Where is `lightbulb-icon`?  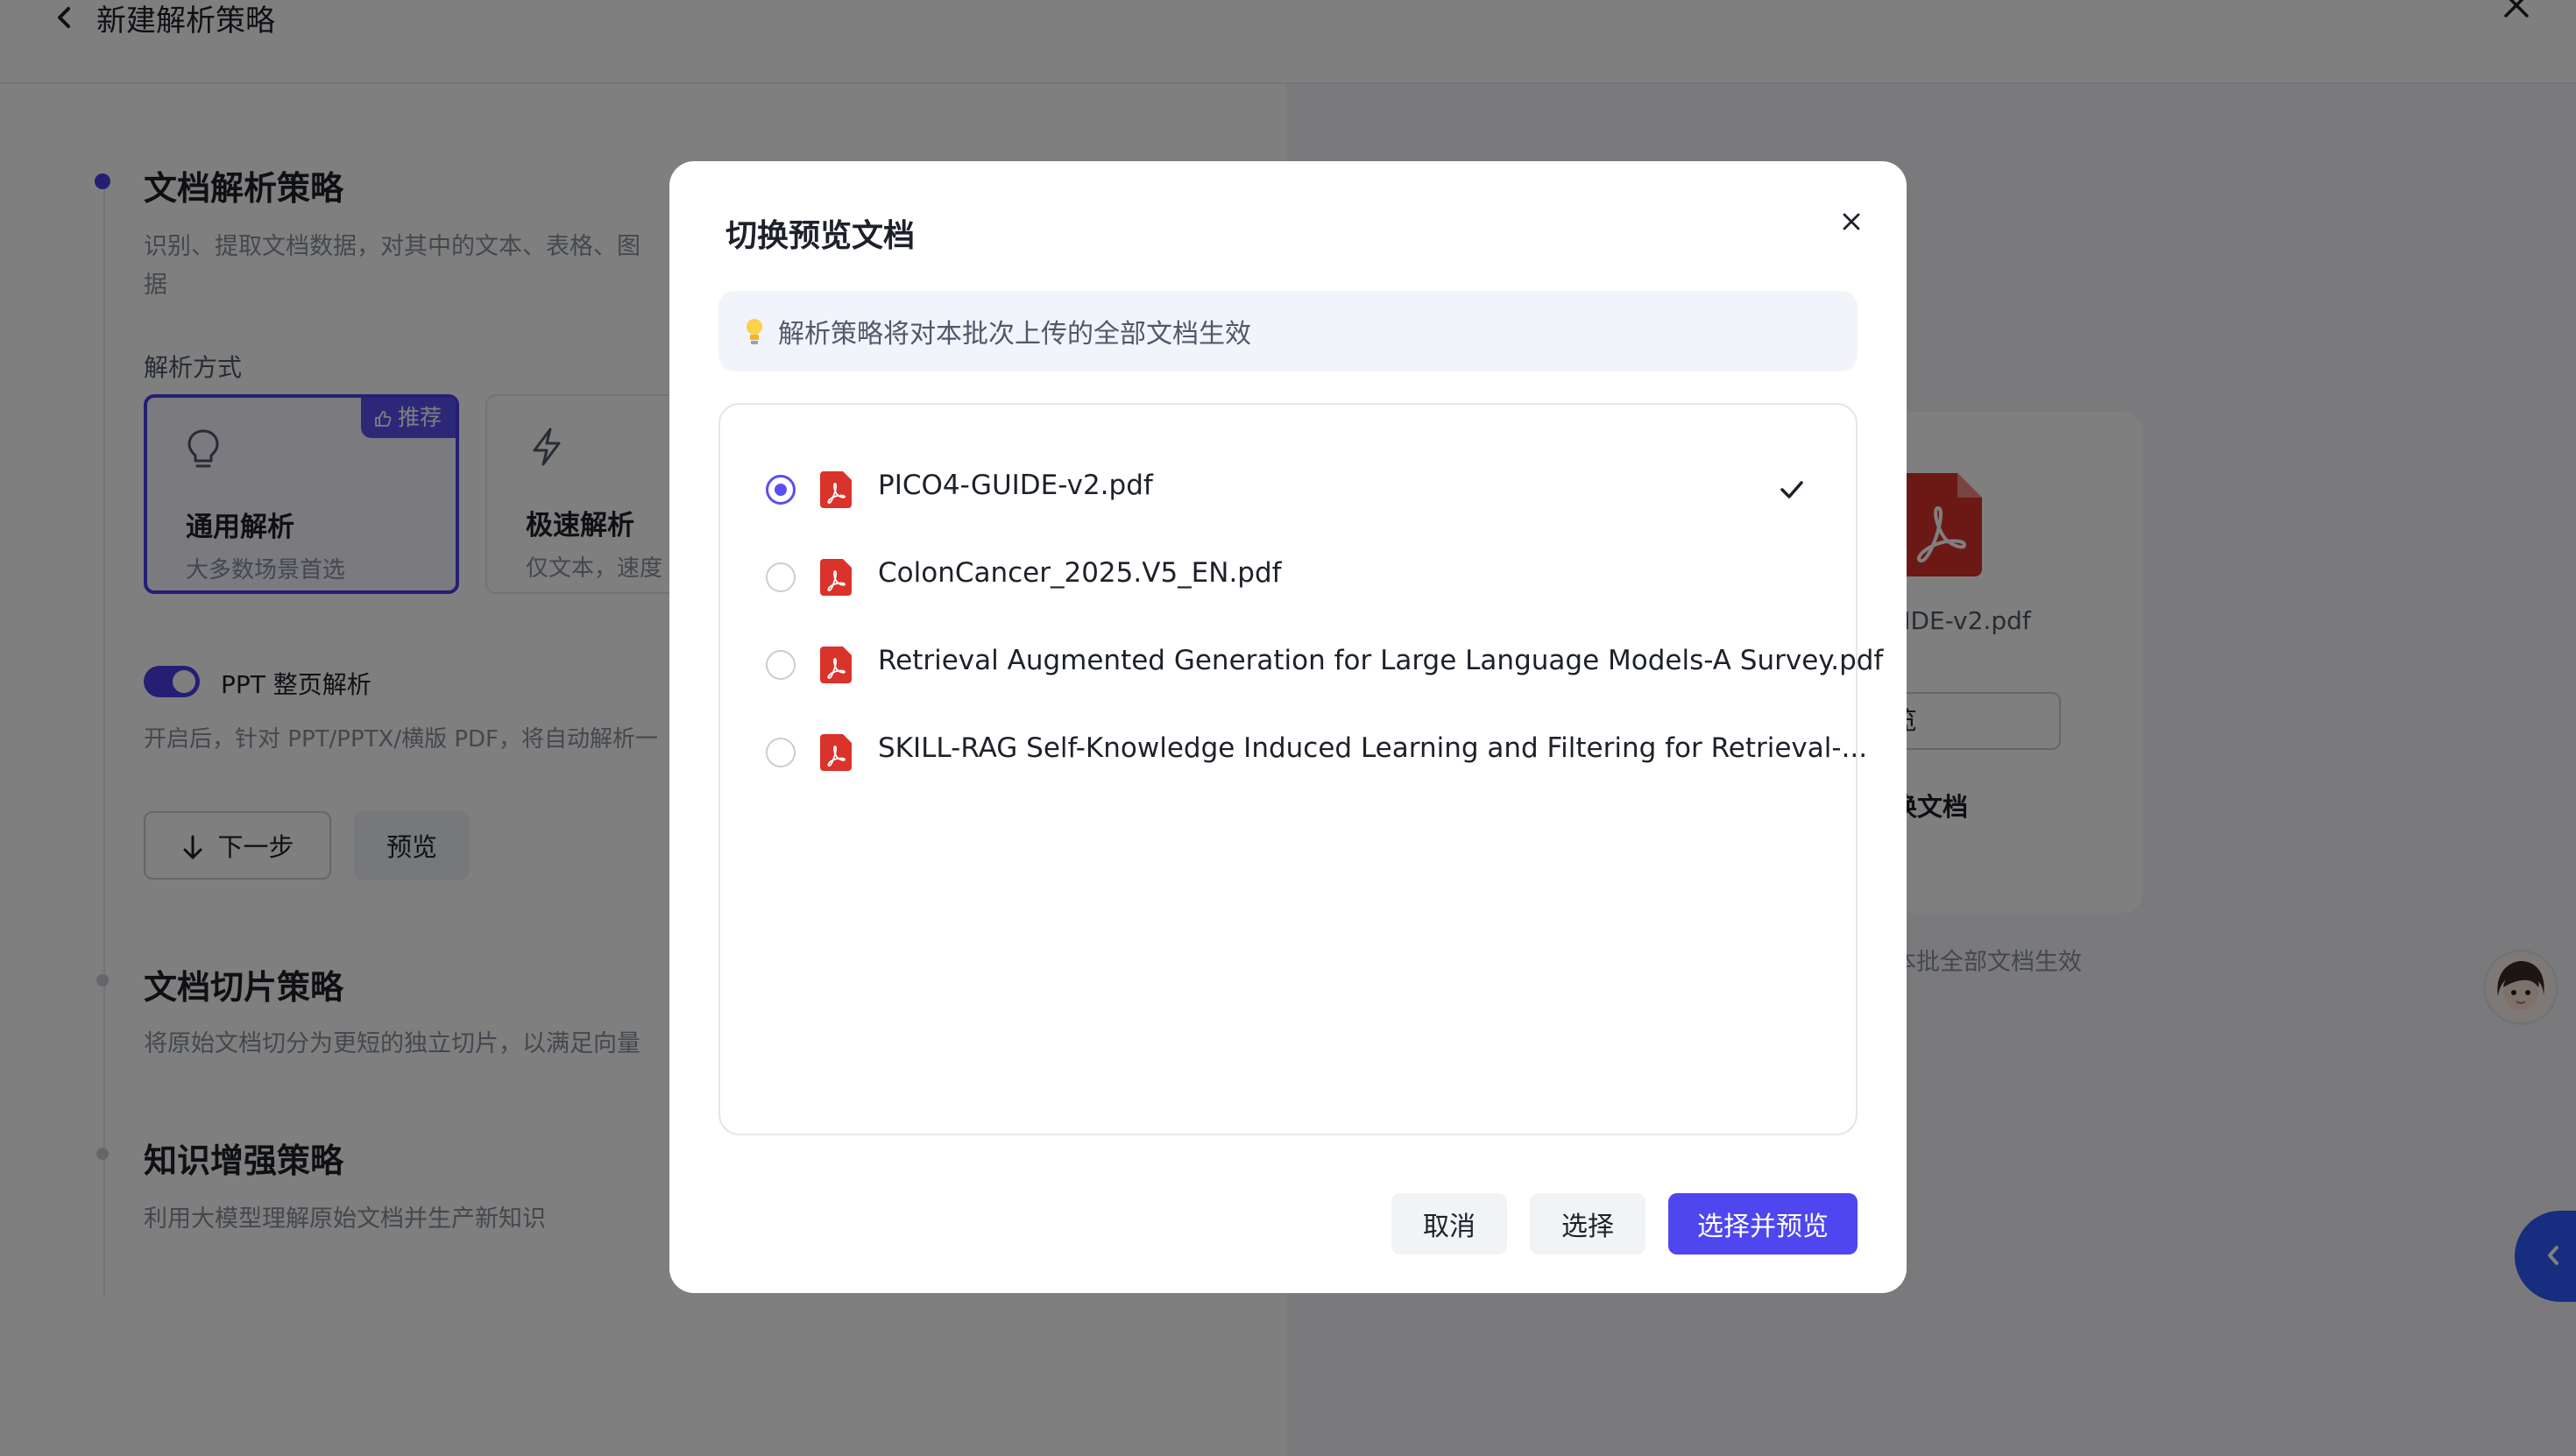
lightbulb-icon is located at coordinates (754, 331).